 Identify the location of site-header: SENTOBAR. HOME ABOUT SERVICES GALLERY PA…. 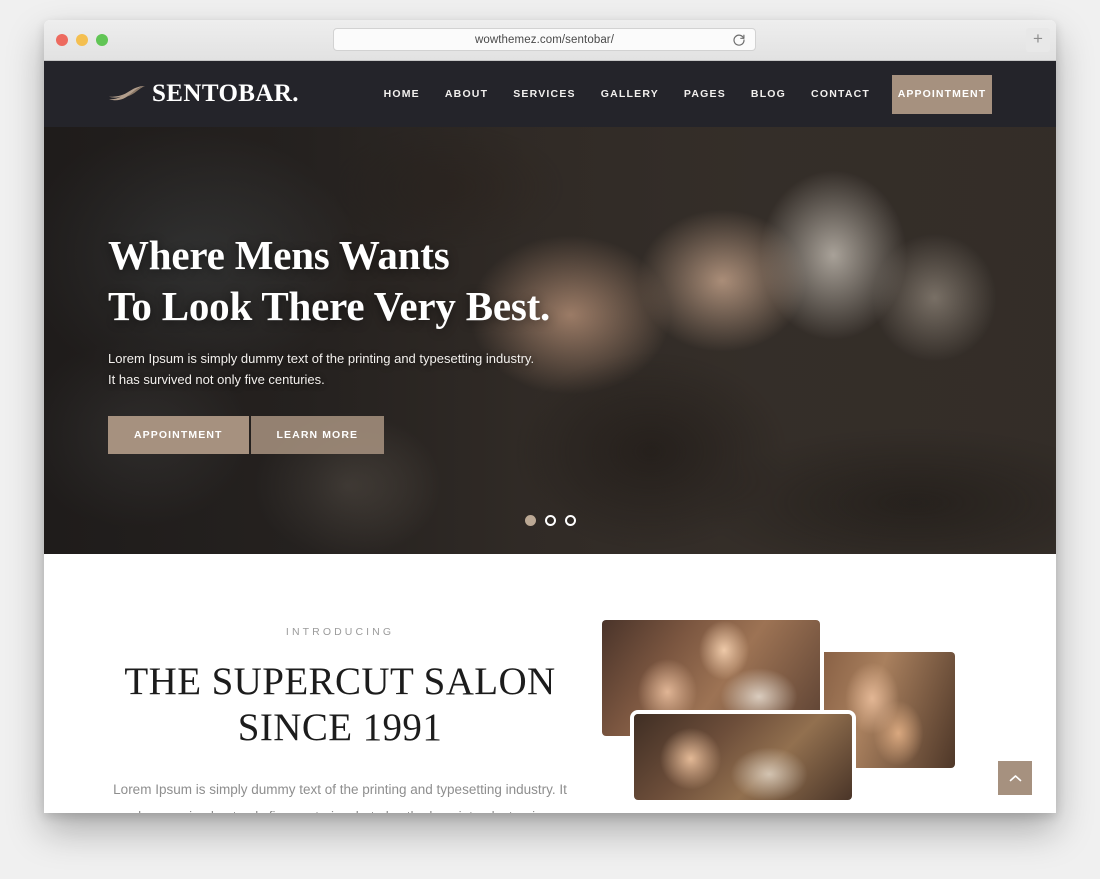
(550, 94).